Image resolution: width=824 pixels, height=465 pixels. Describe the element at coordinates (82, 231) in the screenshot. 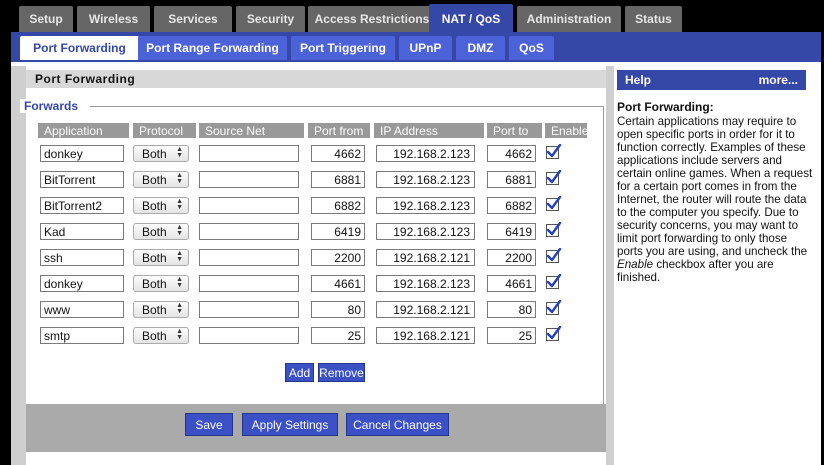

I see `application-name-field: Kad` at that location.